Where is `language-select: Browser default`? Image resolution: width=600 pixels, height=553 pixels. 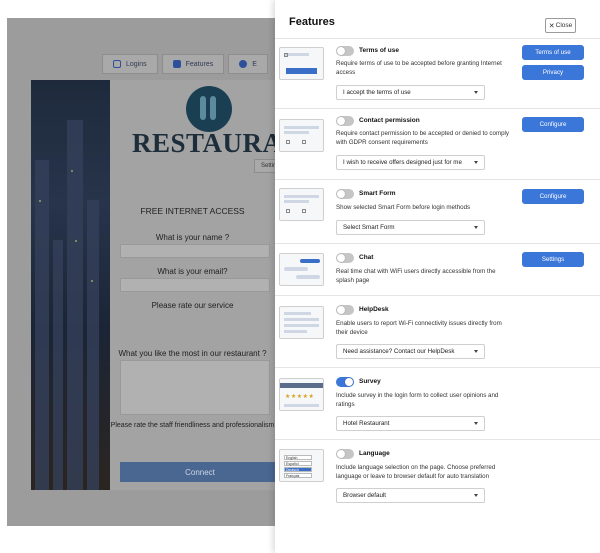
language-select: Browser default is located at coordinates (410, 495).